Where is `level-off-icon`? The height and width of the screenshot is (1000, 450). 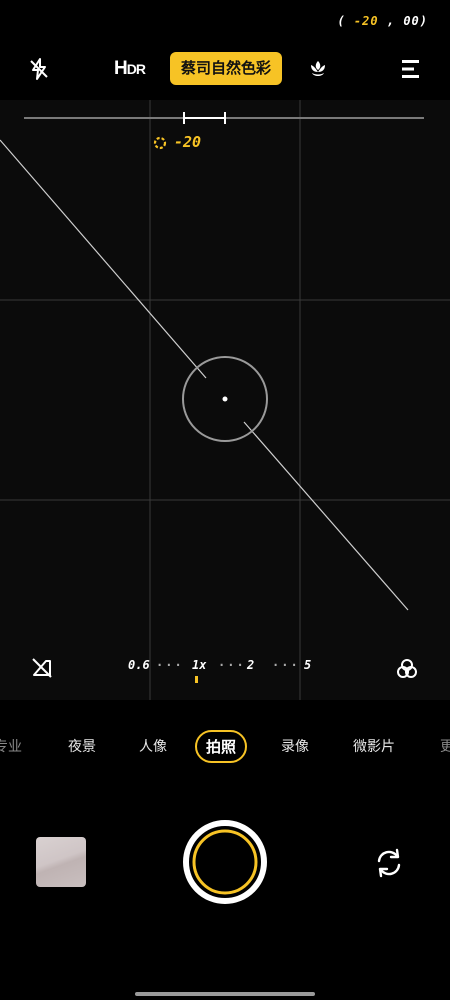
level-off-icon is located at coordinates (42, 668).